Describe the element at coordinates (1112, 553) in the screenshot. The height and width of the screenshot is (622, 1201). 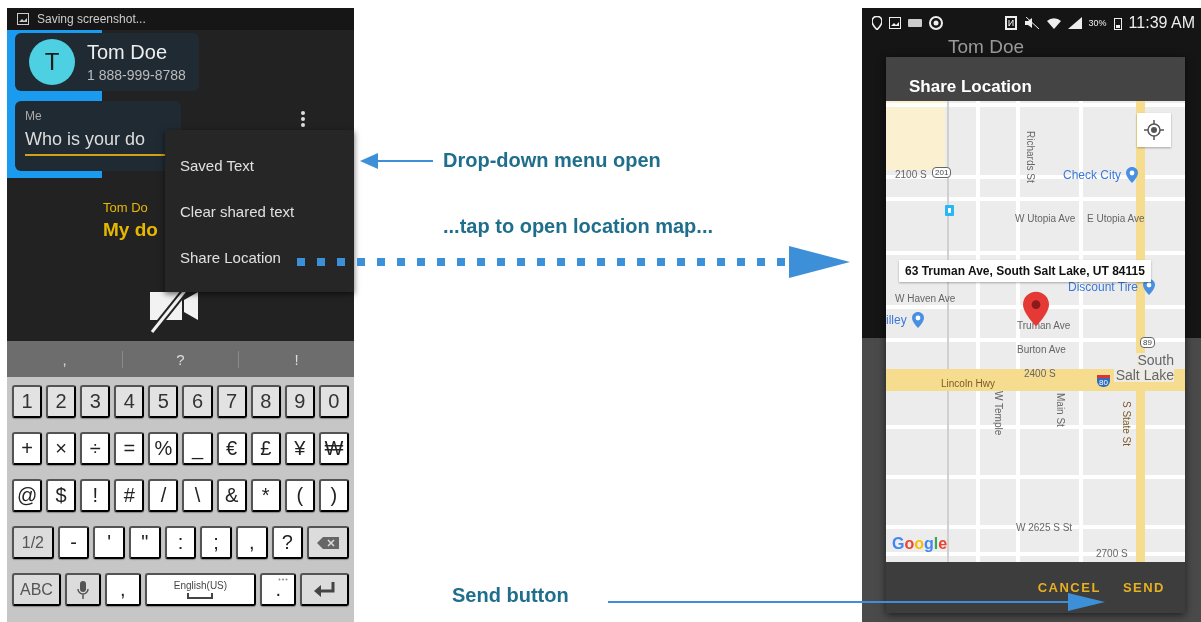
I see `street-label: 2700 S` at that location.